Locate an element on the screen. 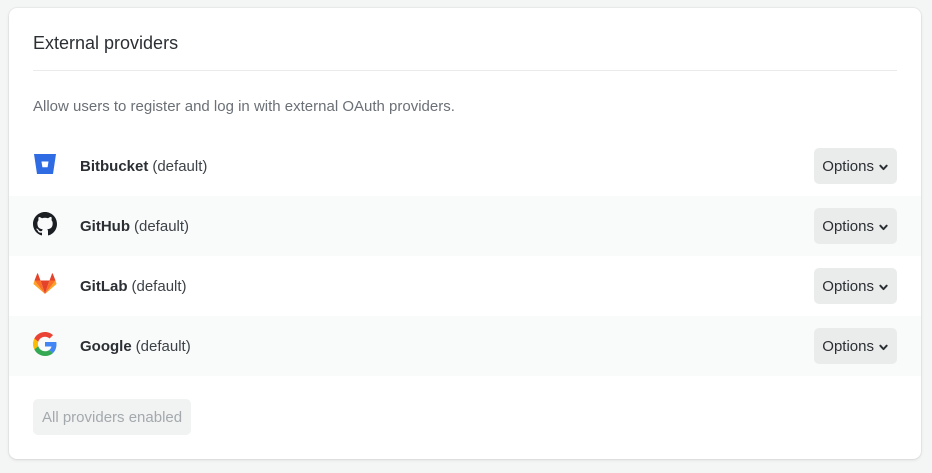 The height and width of the screenshot is (473, 932). provider-name: Google is located at coordinates (106, 346).